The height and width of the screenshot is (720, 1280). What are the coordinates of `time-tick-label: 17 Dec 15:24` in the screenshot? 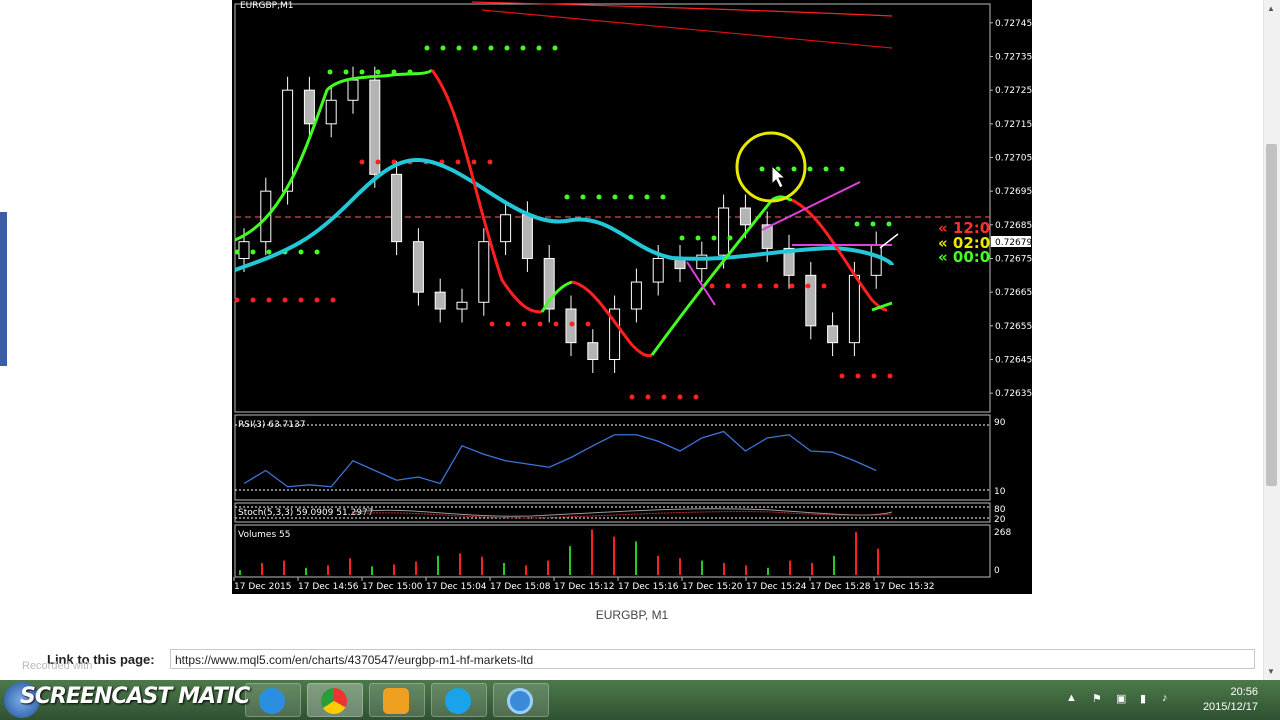 It's located at (776, 587).